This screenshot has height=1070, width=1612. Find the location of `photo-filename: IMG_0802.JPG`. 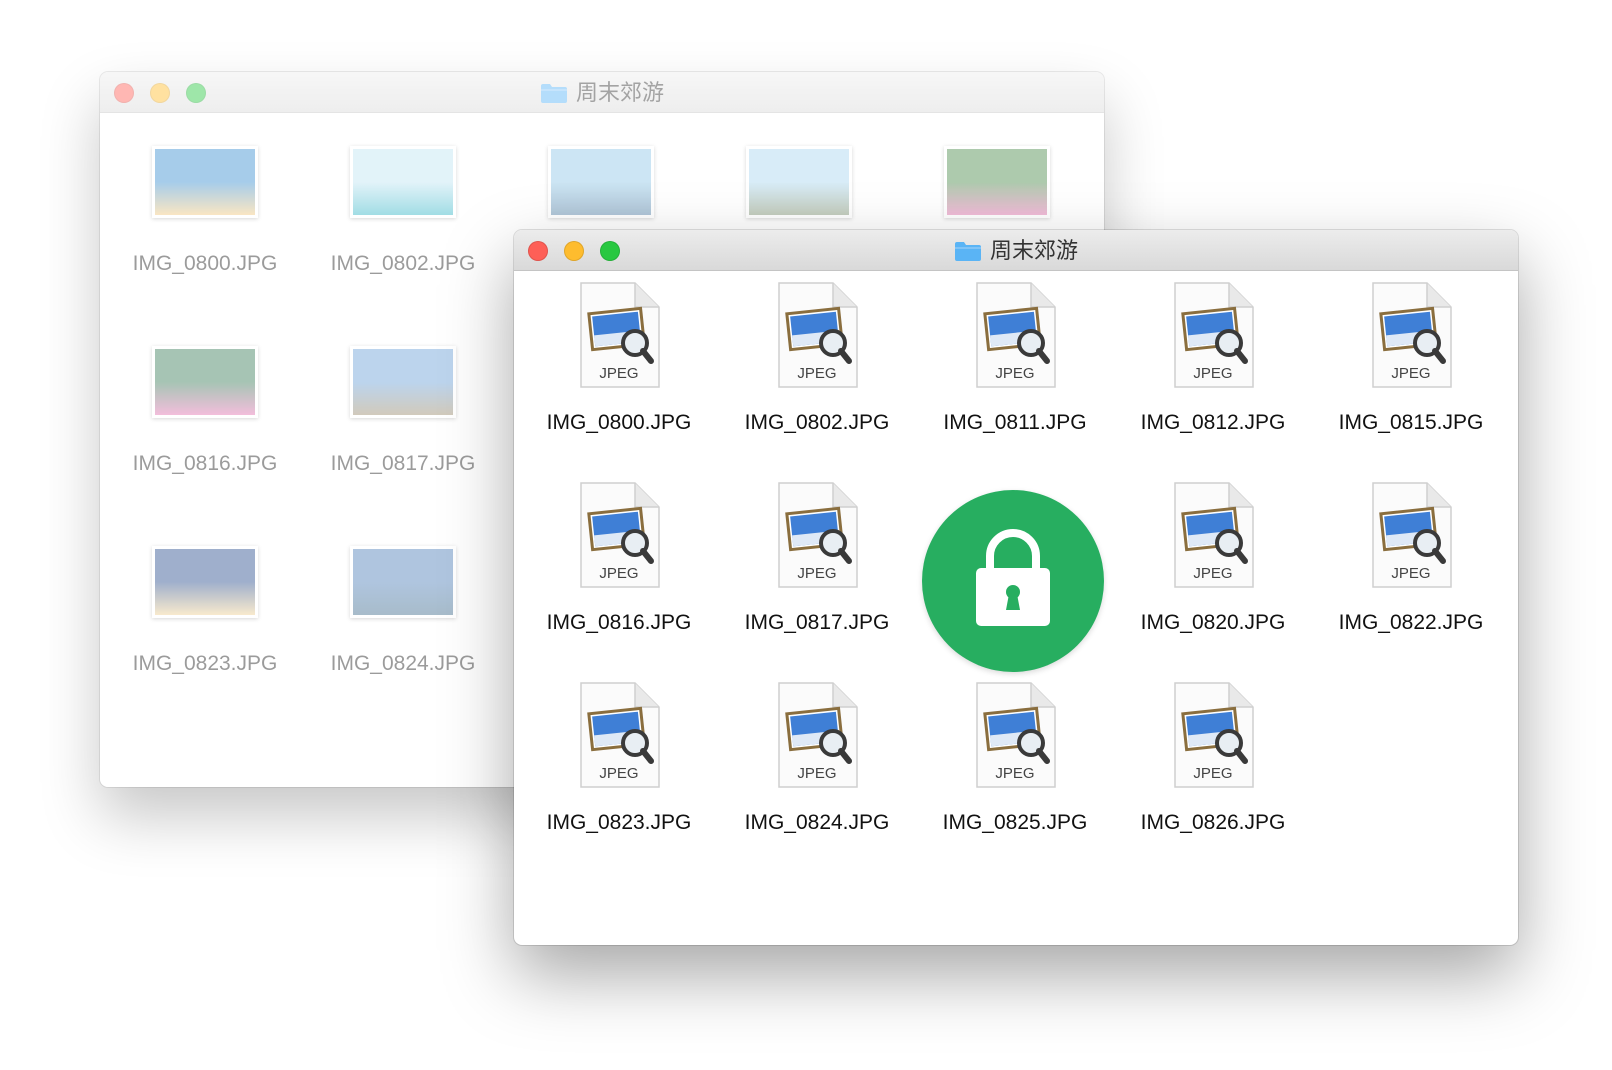

photo-filename: IMG_0802.JPG is located at coordinates (403, 263).